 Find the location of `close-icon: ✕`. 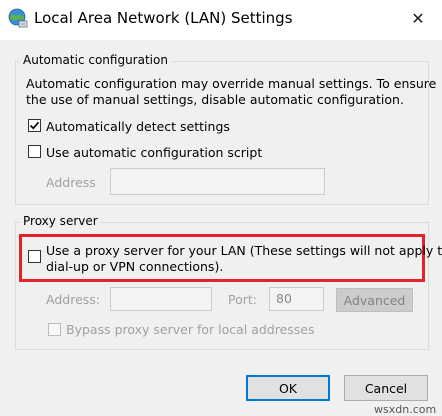

close-icon: ✕ is located at coordinates (418, 18).